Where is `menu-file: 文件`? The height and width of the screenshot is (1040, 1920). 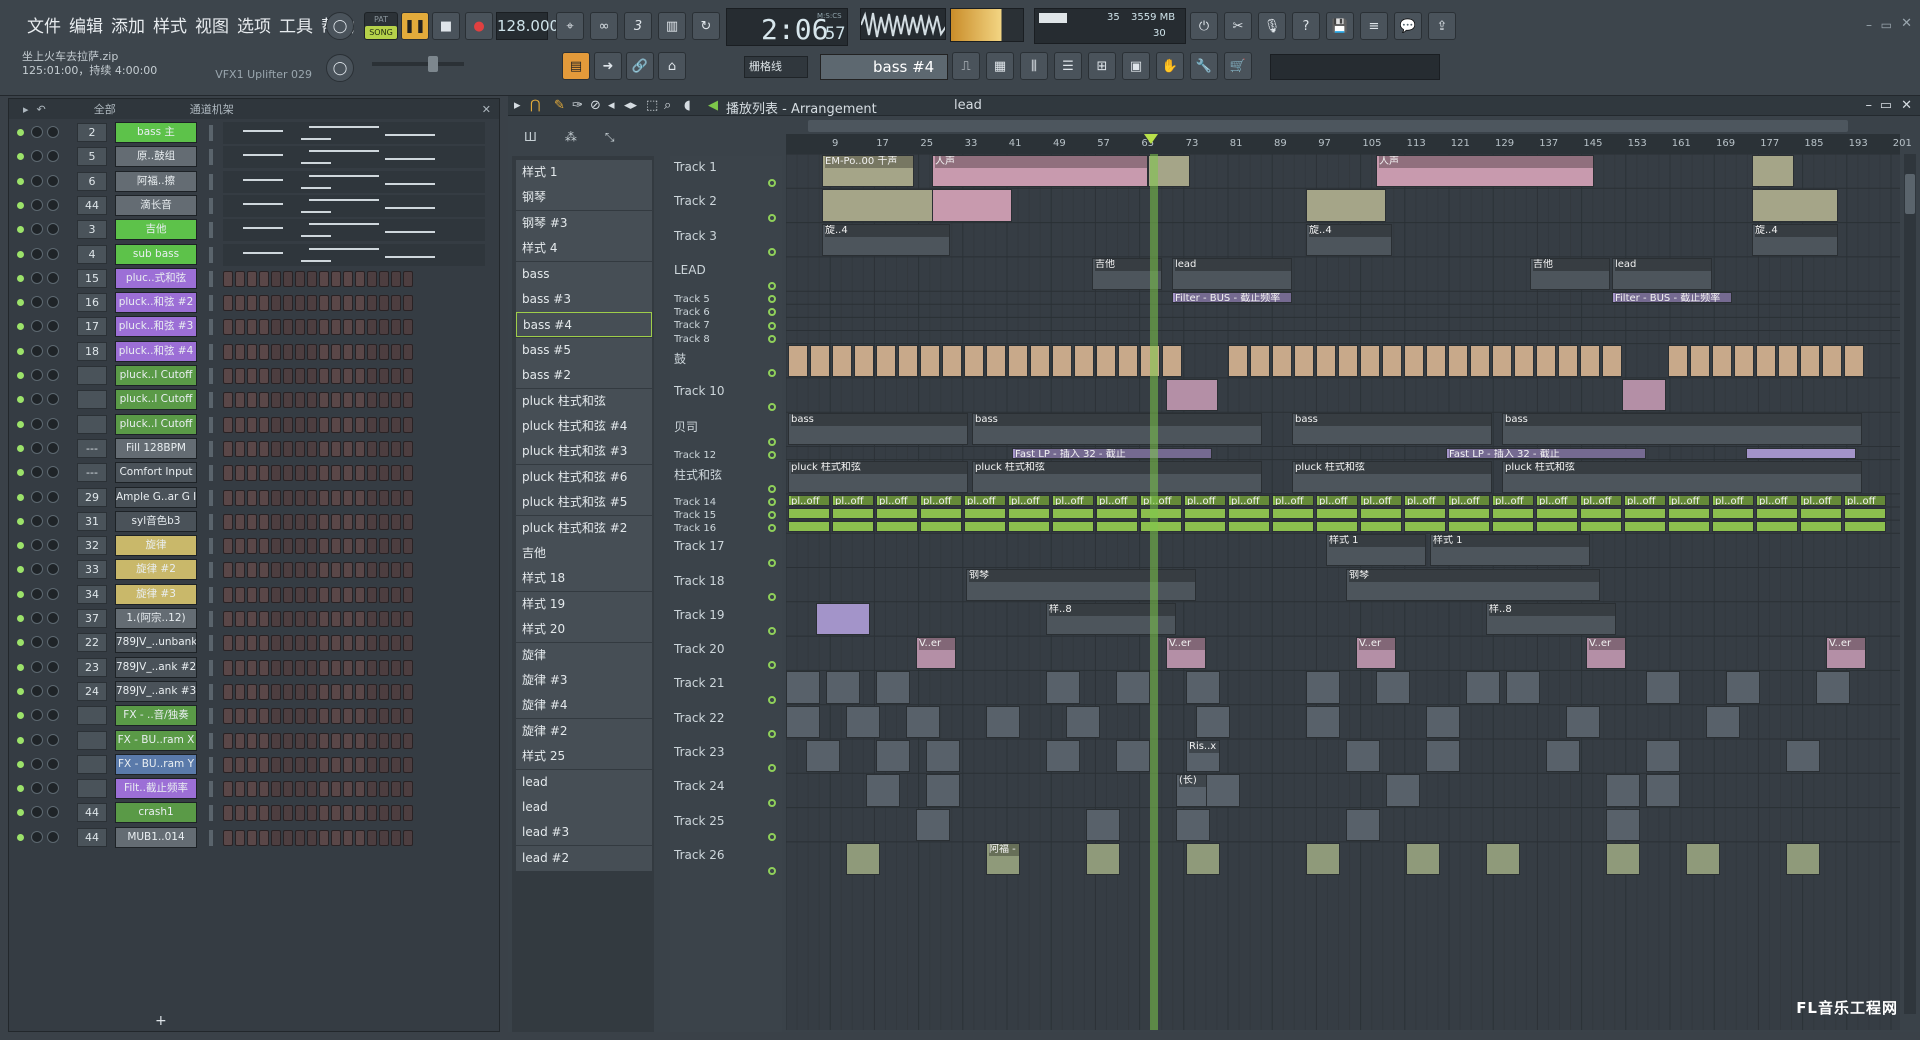
menu-file: 文件 is located at coordinates (44, 24).